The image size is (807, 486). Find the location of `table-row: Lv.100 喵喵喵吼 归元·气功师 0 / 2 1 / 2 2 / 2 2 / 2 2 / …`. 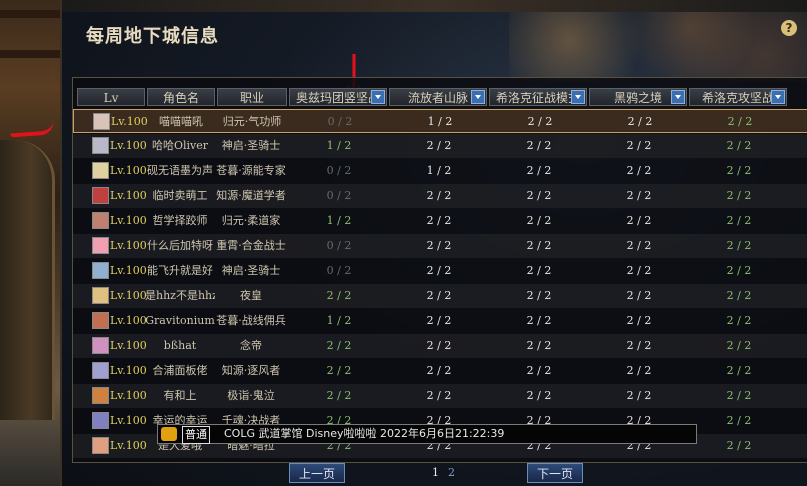

table-row: Lv.100 喵喵喵吼 归元·气功师 0 / 2 1 / 2 2 / 2 2 / 2 2 / … is located at coordinates (440, 121).